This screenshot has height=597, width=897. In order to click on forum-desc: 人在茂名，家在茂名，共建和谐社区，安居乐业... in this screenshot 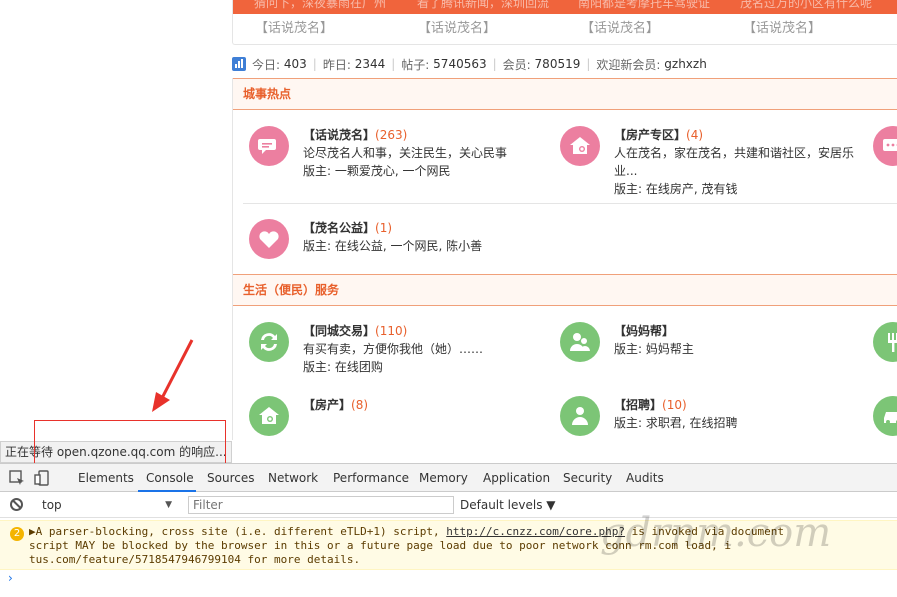, I will do `click(734, 162)`.